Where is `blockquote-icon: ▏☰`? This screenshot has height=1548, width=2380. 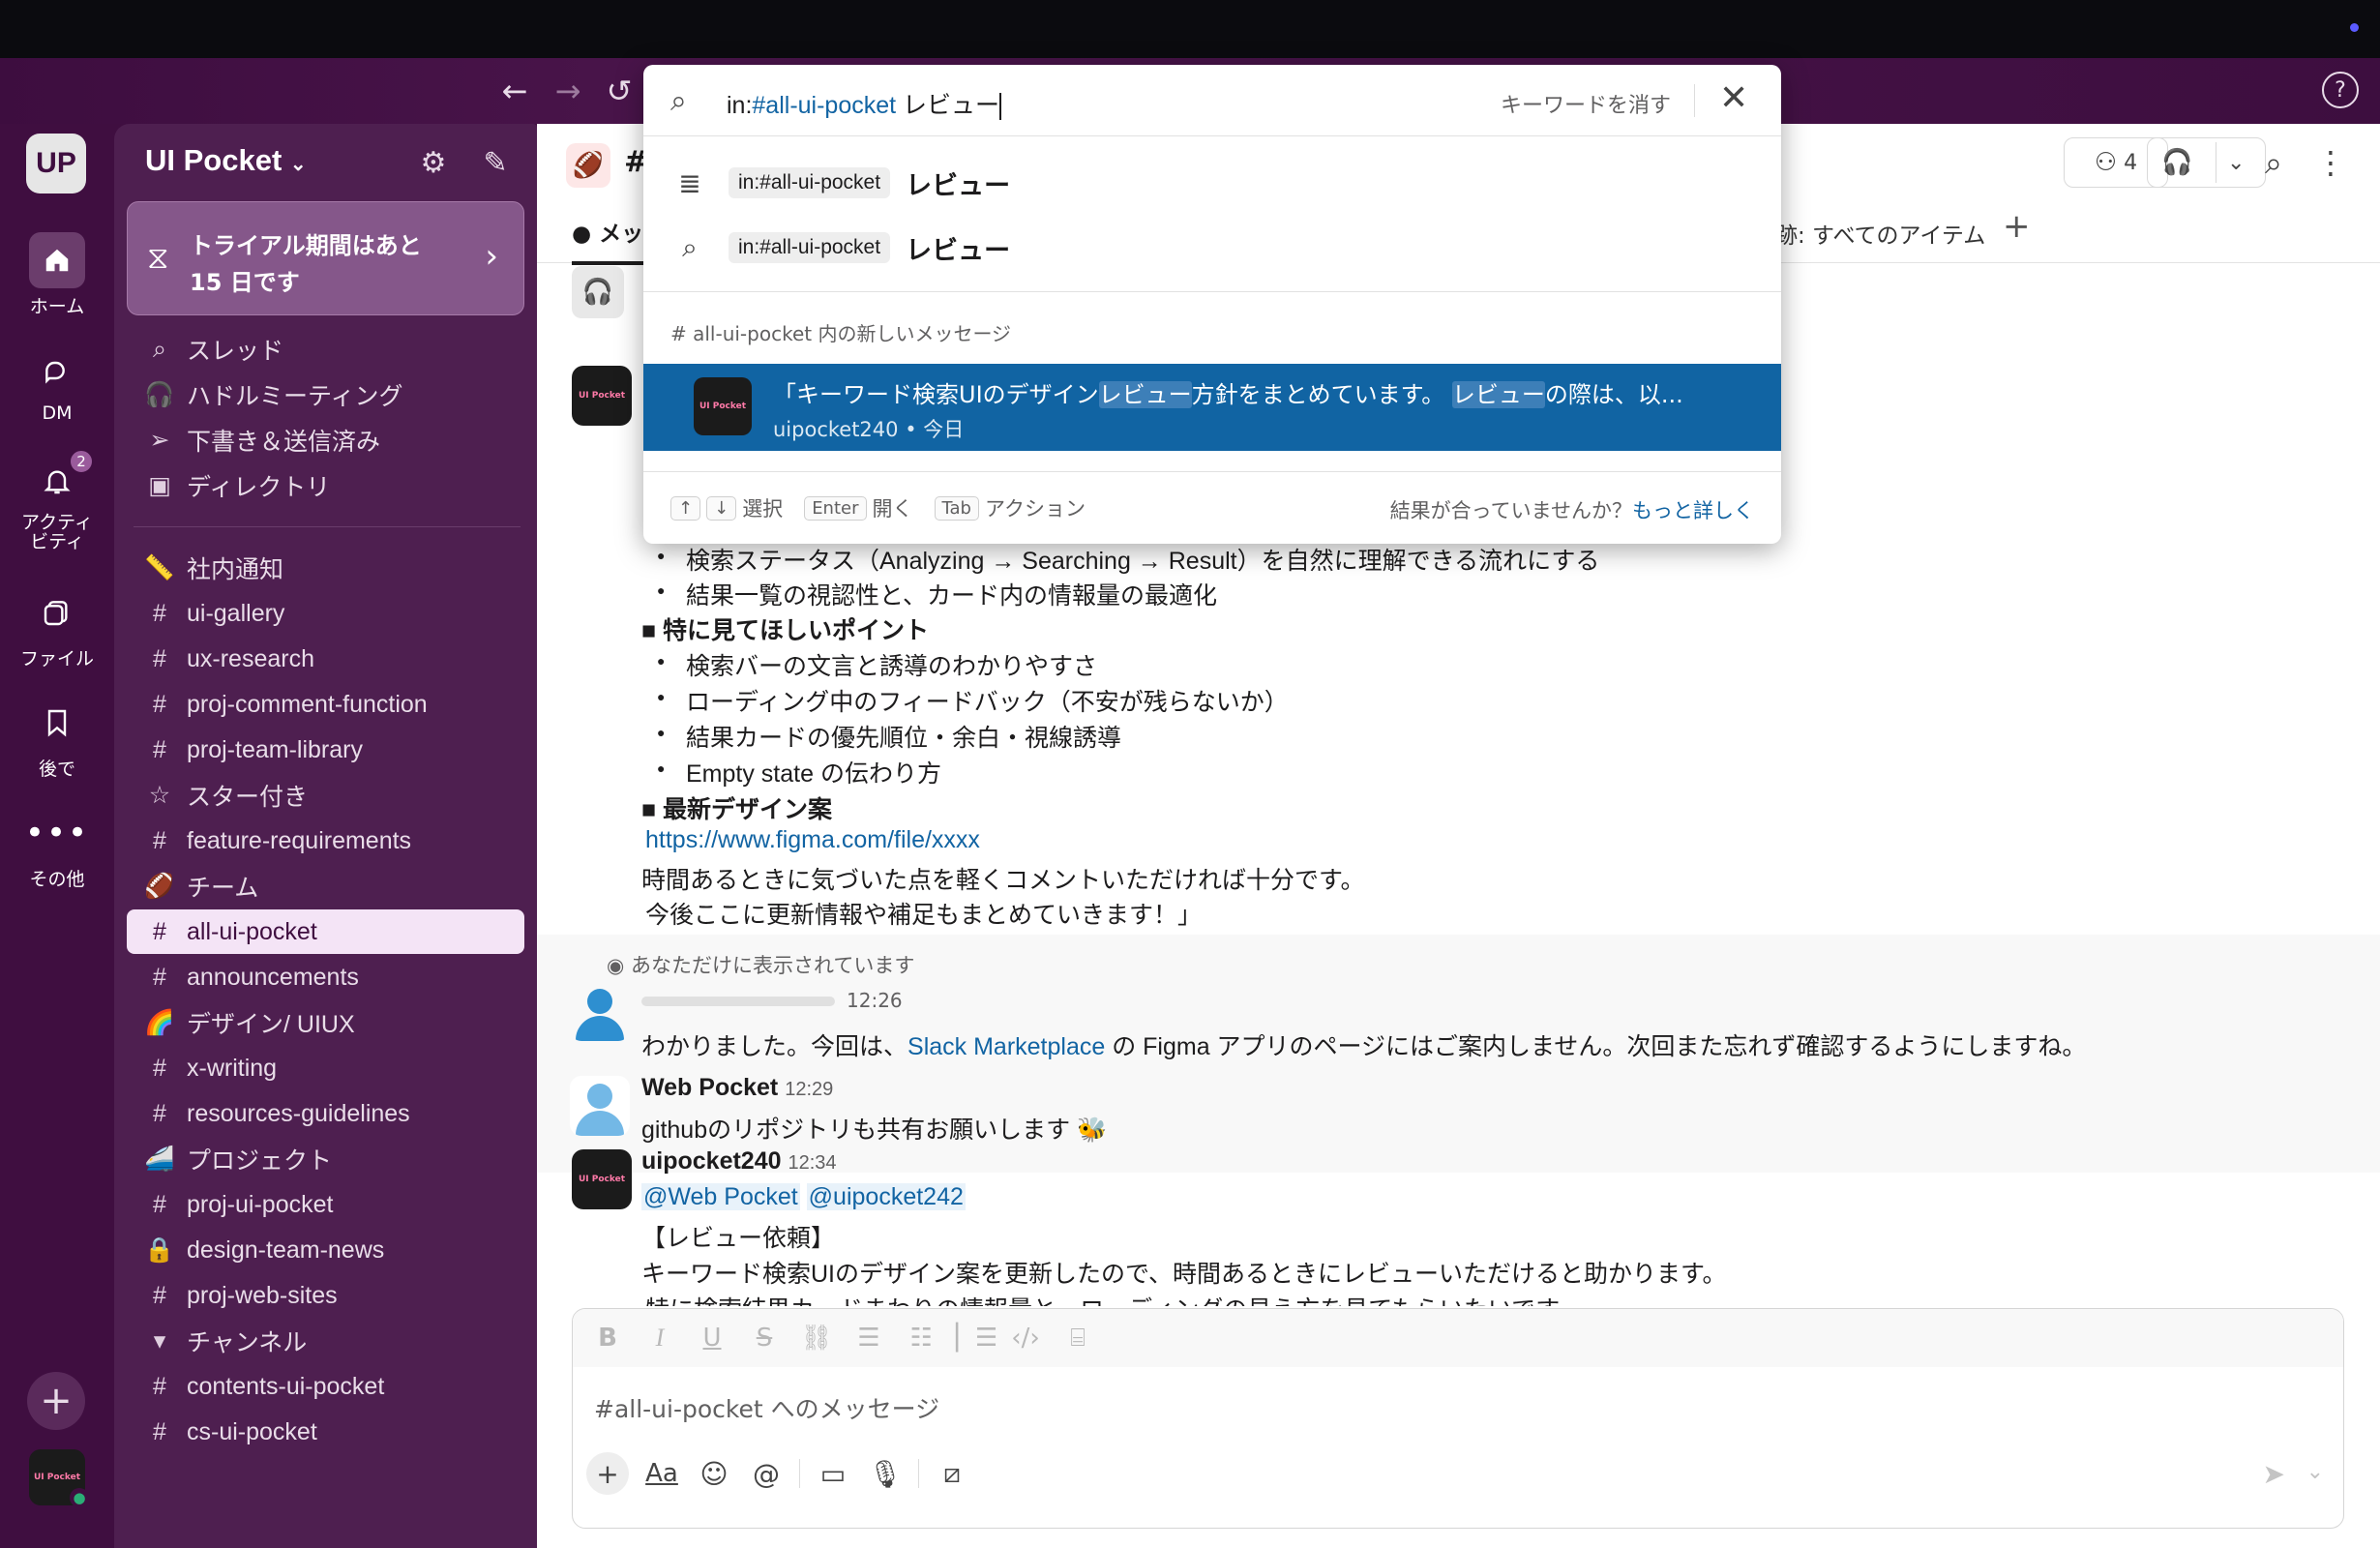
blockquote-icon: ▏☰ is located at coordinates (977, 1338).